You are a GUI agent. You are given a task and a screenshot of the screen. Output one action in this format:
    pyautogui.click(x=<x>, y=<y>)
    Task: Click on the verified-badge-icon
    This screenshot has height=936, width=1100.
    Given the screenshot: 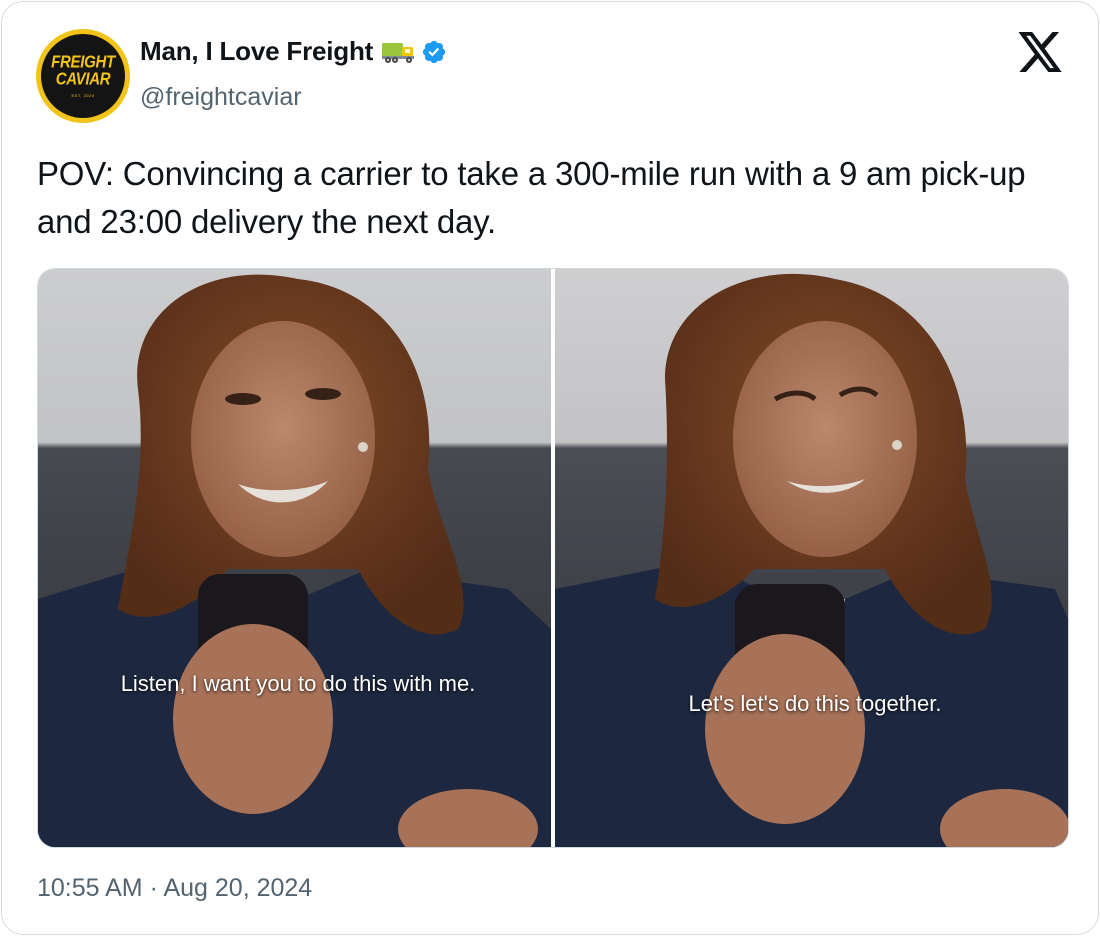 What is the action you would take?
    pyautogui.click(x=434, y=52)
    